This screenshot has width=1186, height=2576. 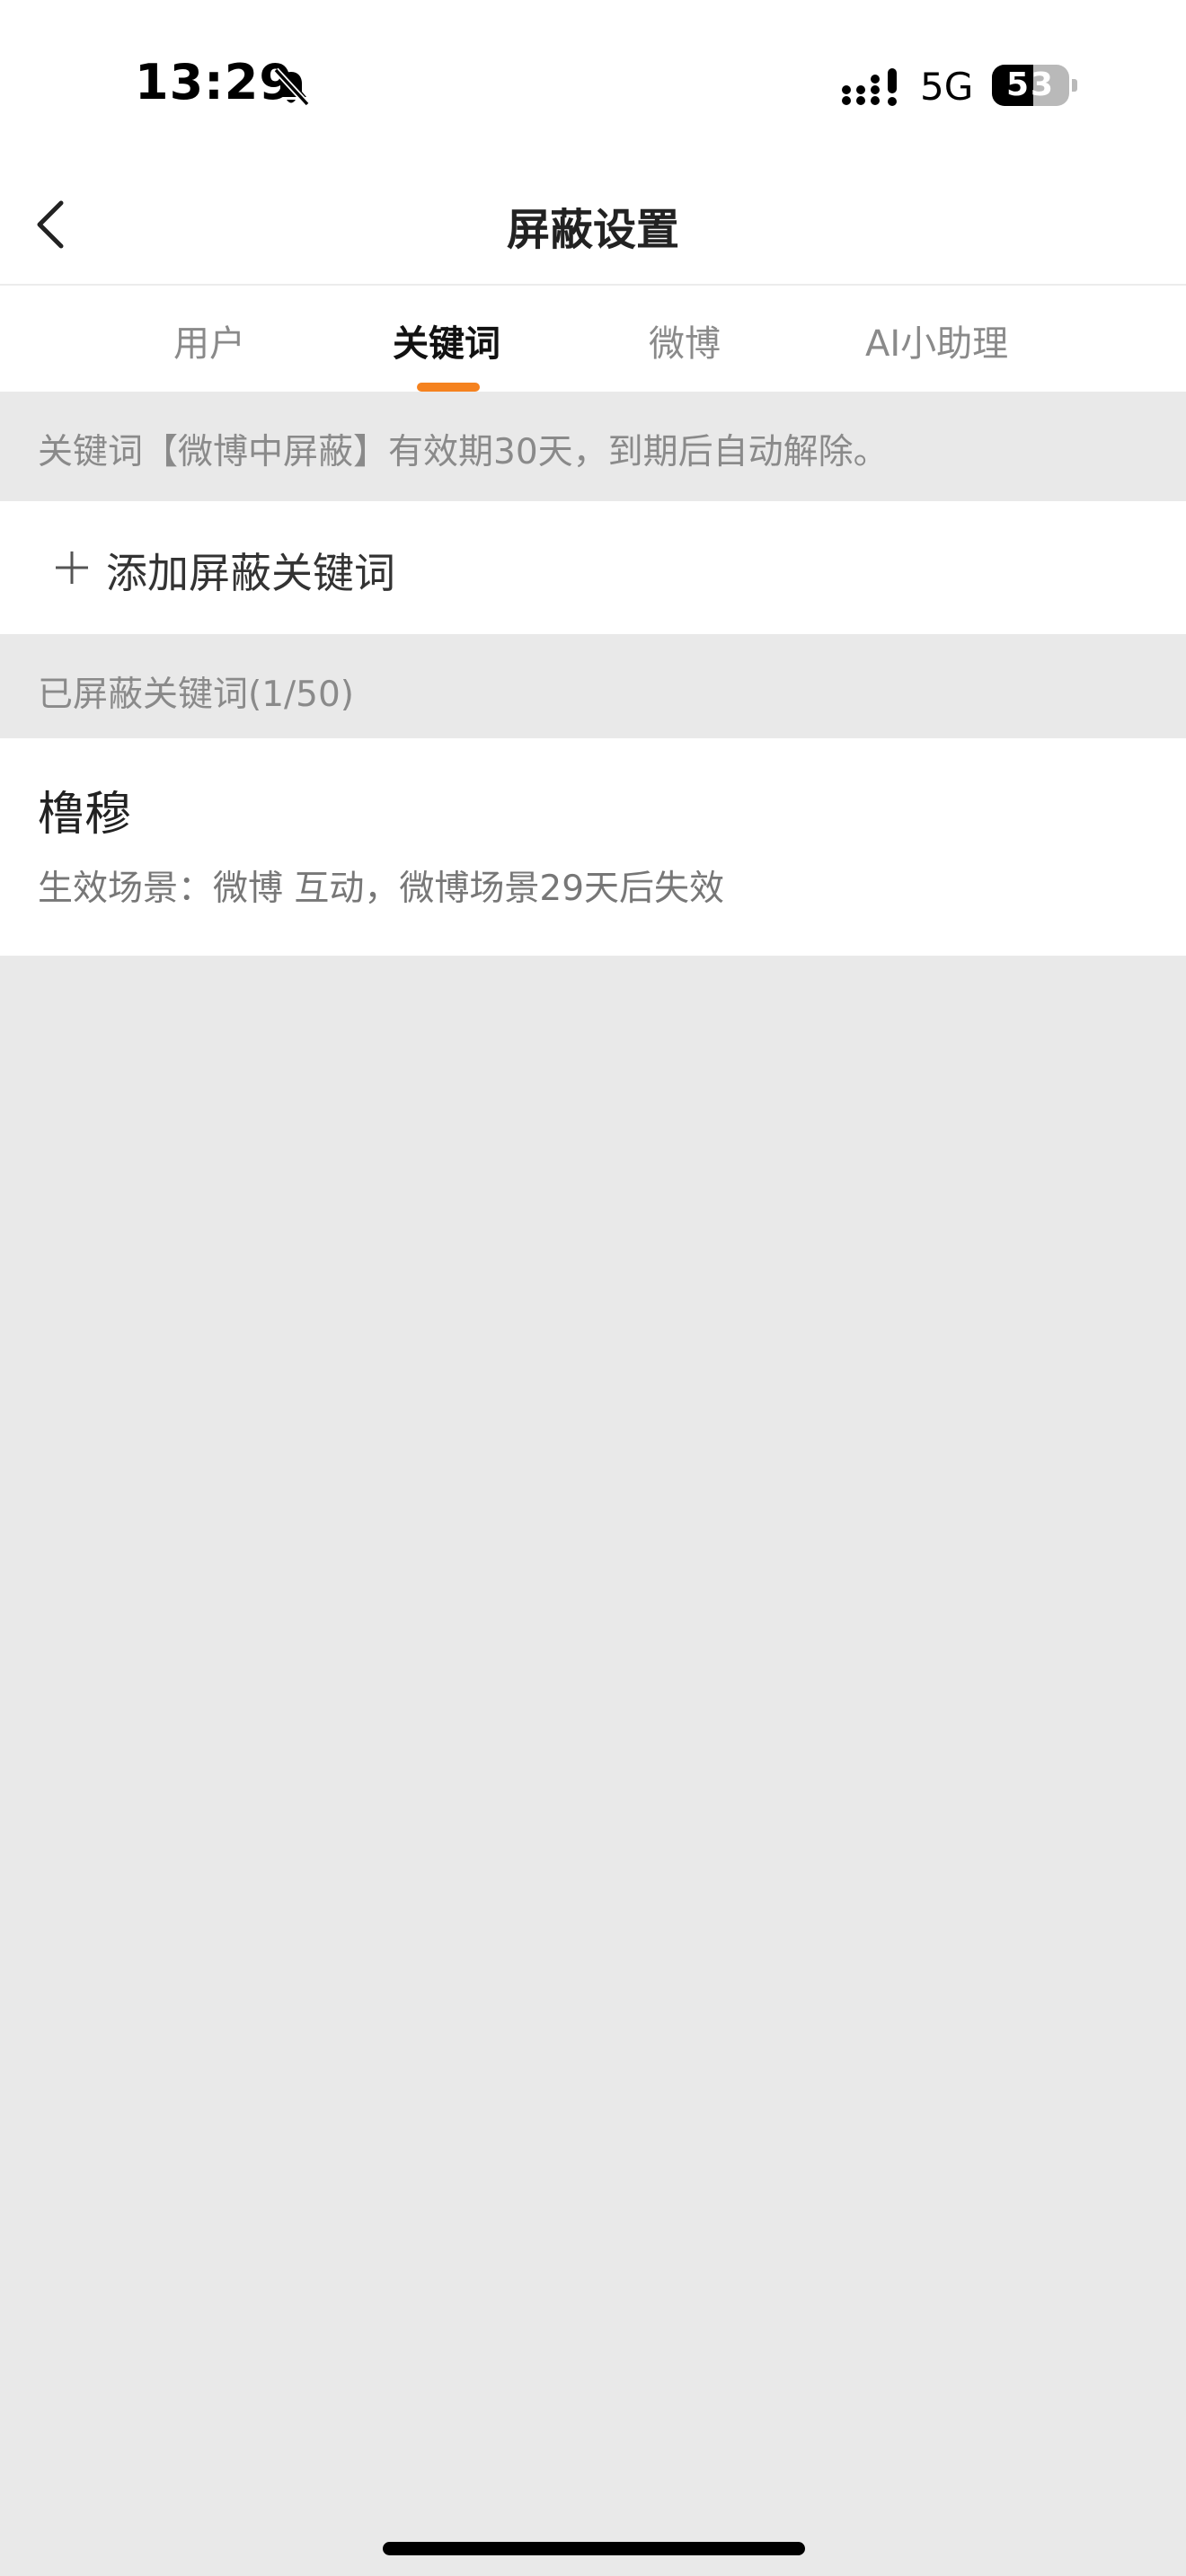 I want to click on blocked-keywords-header: 已屏蔽关键词(1/50), so click(x=593, y=686).